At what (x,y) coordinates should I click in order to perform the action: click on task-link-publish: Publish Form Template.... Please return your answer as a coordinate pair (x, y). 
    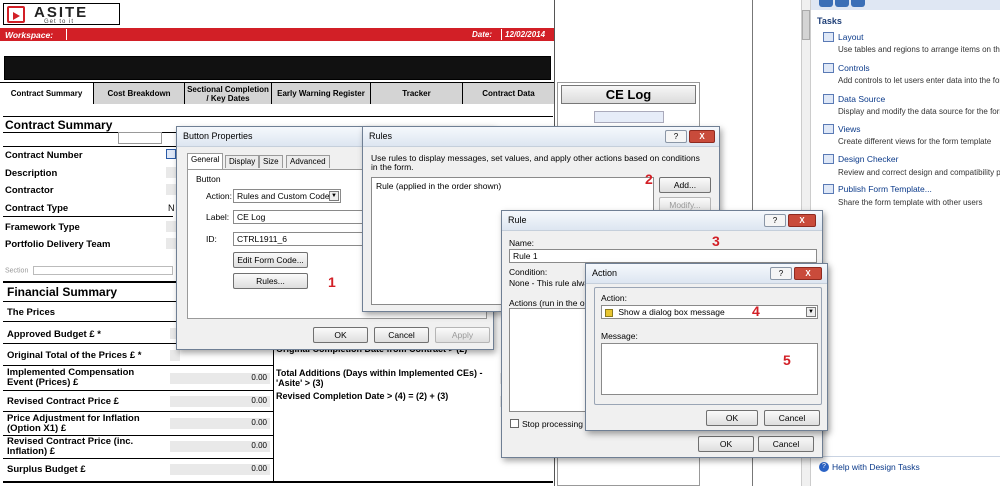
    Looking at the image, I should click on (885, 189).